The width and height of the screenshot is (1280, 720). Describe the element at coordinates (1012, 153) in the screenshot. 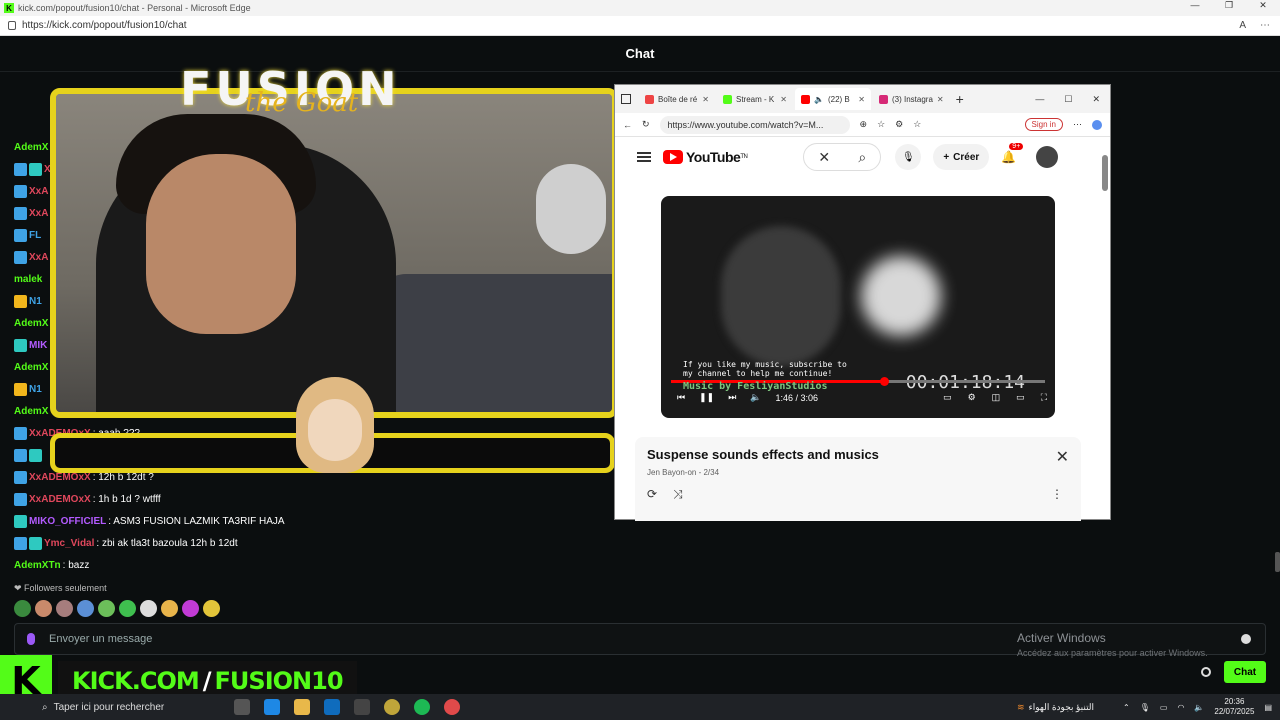

I see `notifications-bell-icon: 🔔 9+` at that location.